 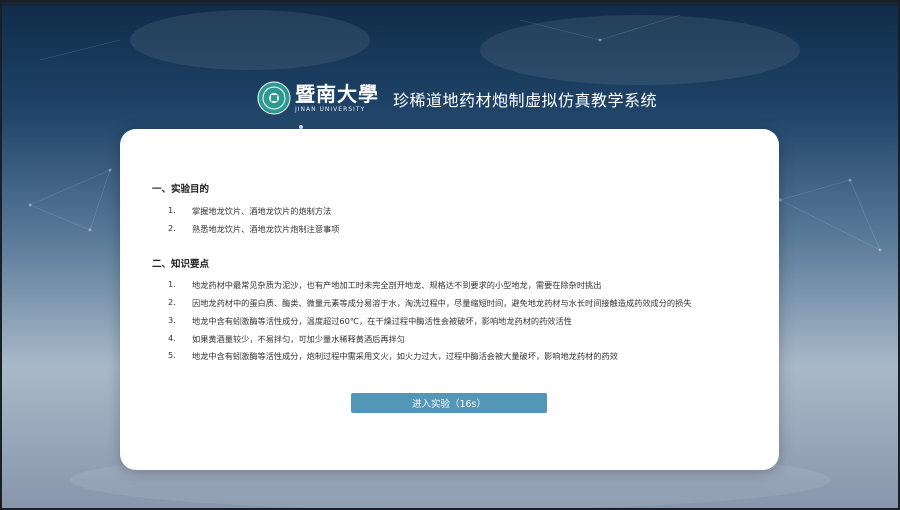 I want to click on university-emblem-icon, so click(x=274, y=98).